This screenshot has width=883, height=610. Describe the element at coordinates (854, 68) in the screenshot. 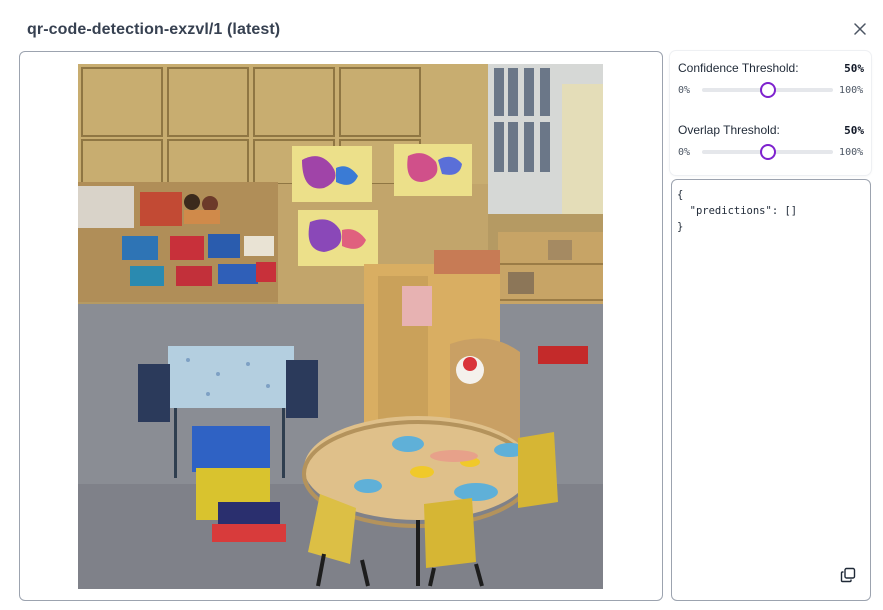

I see `confidence-threshold-value: 50%` at that location.